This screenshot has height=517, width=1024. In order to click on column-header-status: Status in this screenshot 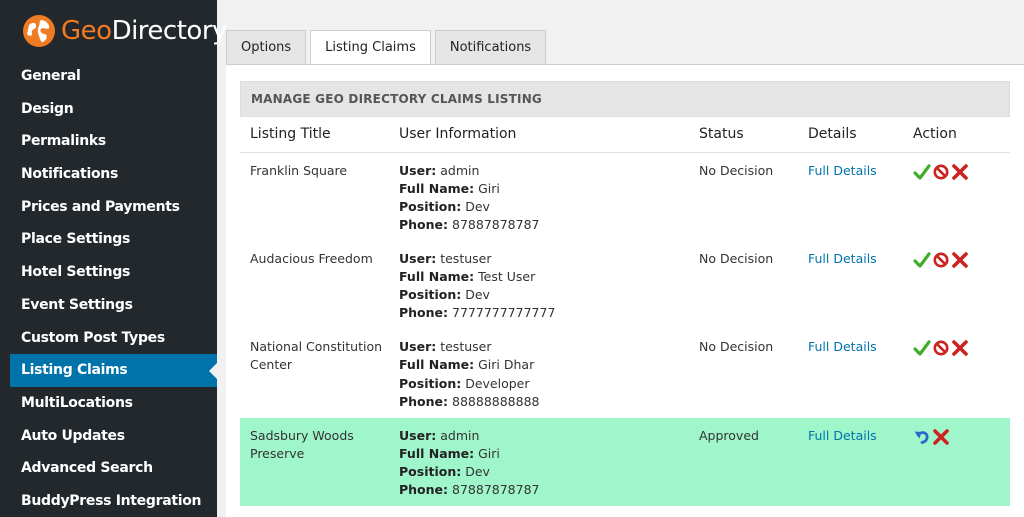, I will do `click(743, 135)`.